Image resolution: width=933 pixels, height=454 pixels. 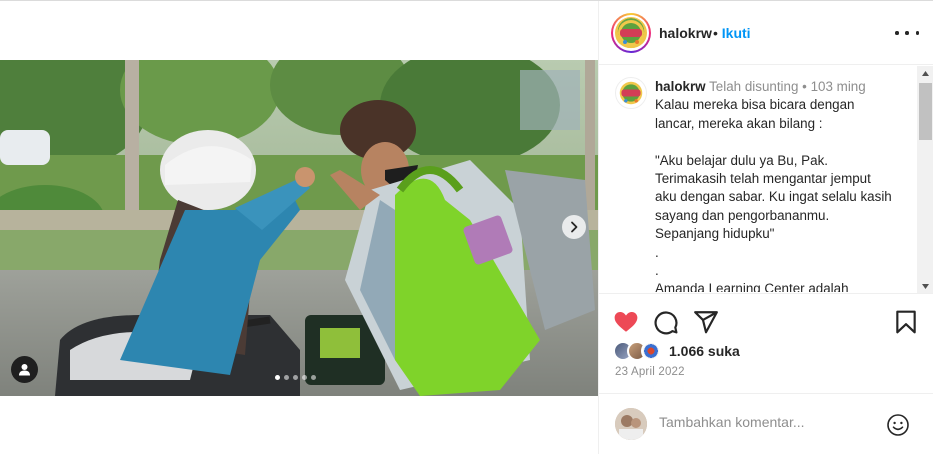 What do you see at coordinates (704, 351) in the screenshot?
I see `likes-count: 1.066 suka` at bounding box center [704, 351].